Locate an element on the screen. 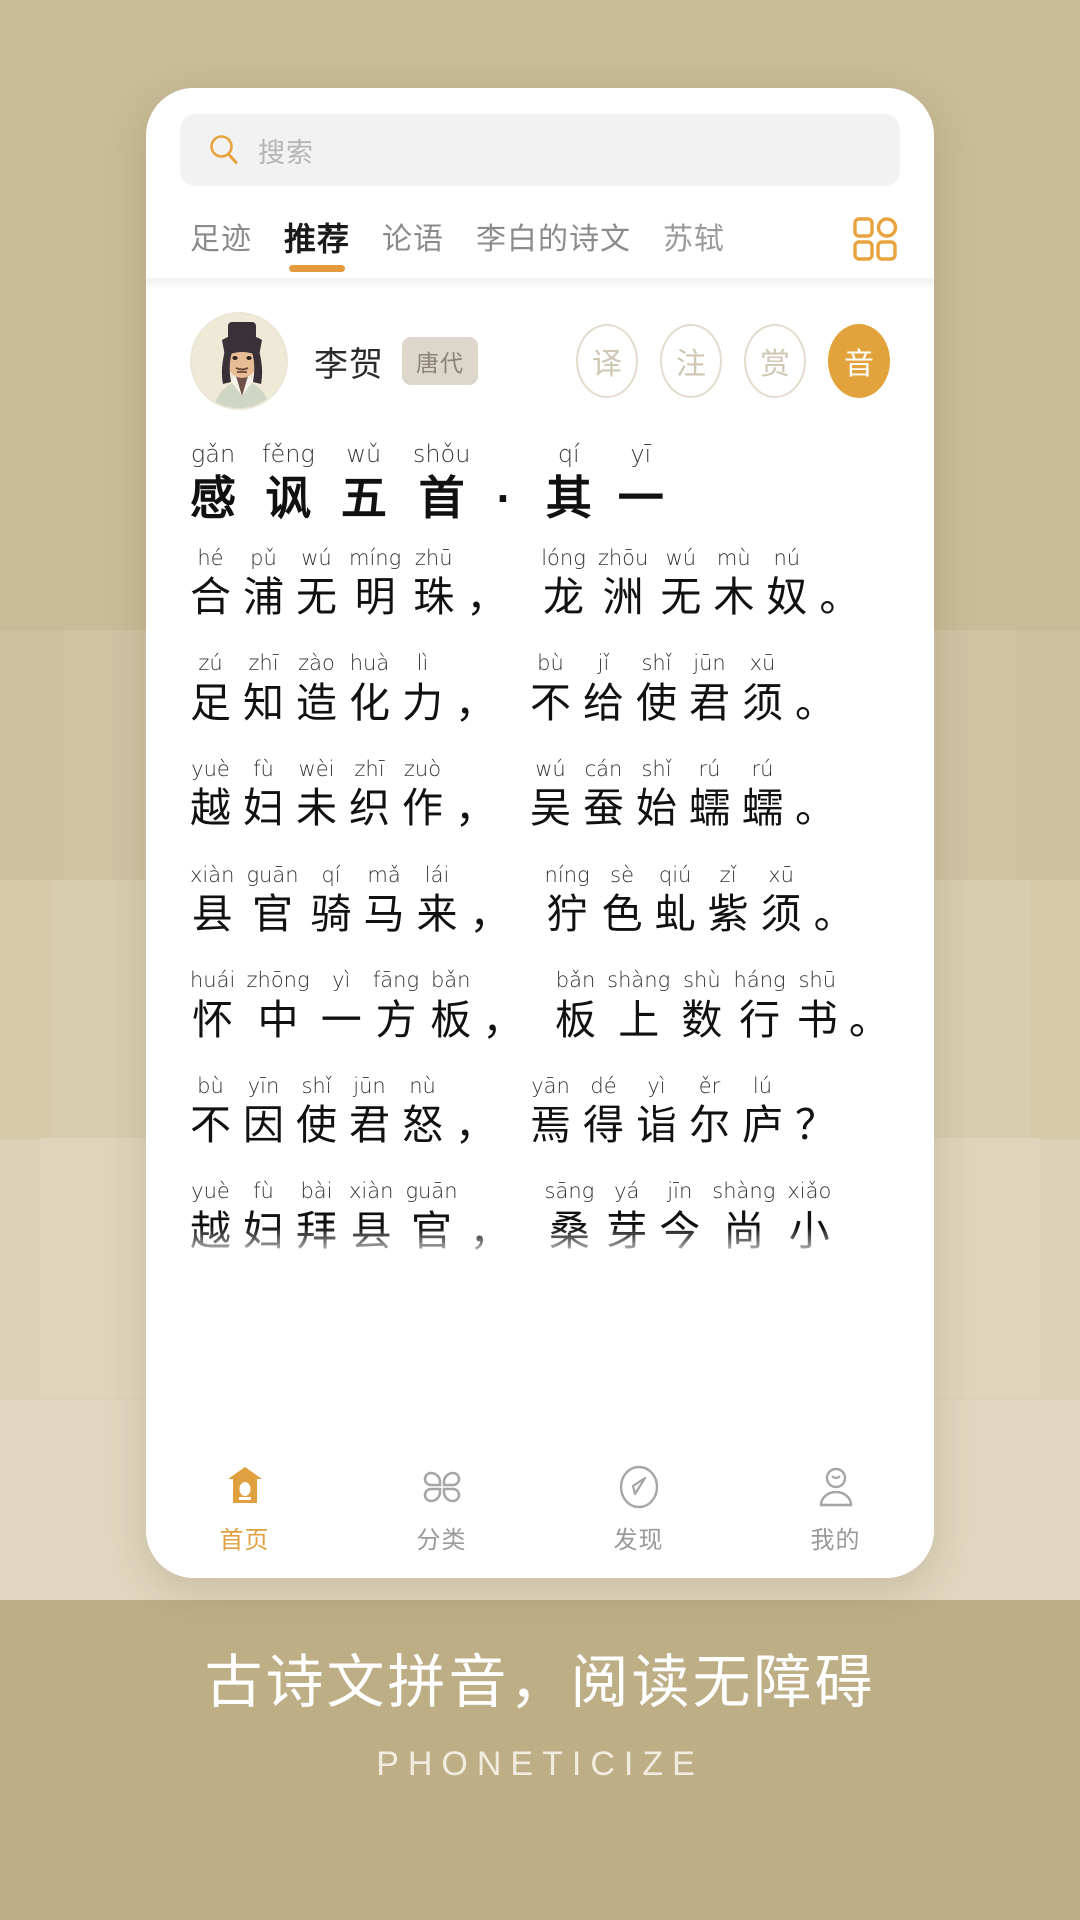 The image size is (1080, 1920). tab-tuijian: 推荐 is located at coordinates (317, 246).